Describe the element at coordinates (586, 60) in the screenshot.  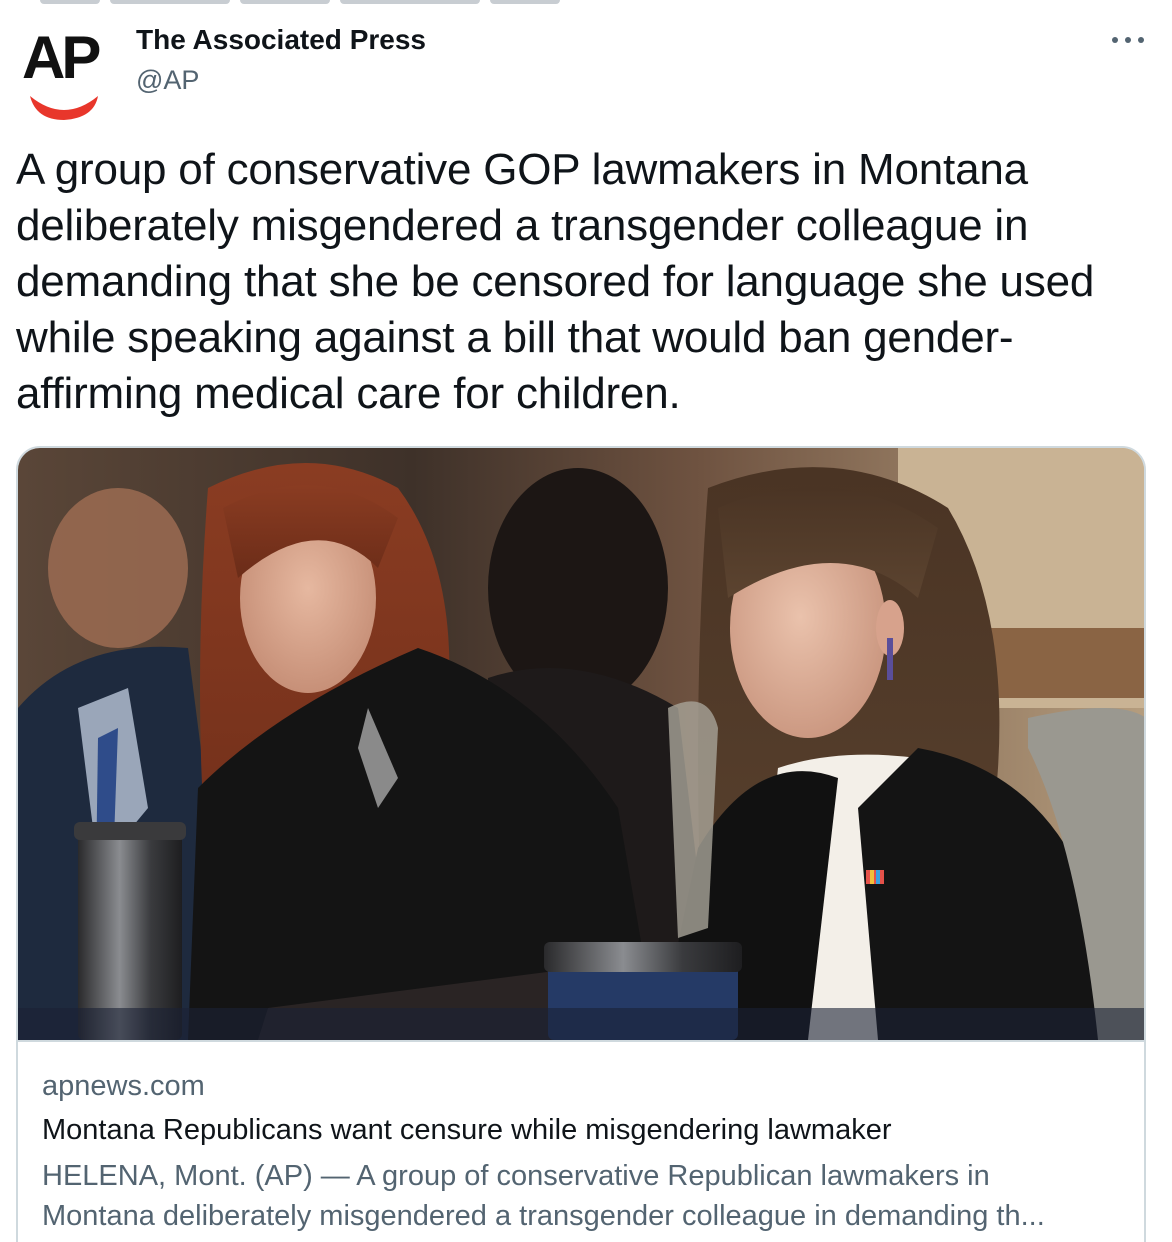
I see `tweet-header: AP The Associated Press @AP` at that location.